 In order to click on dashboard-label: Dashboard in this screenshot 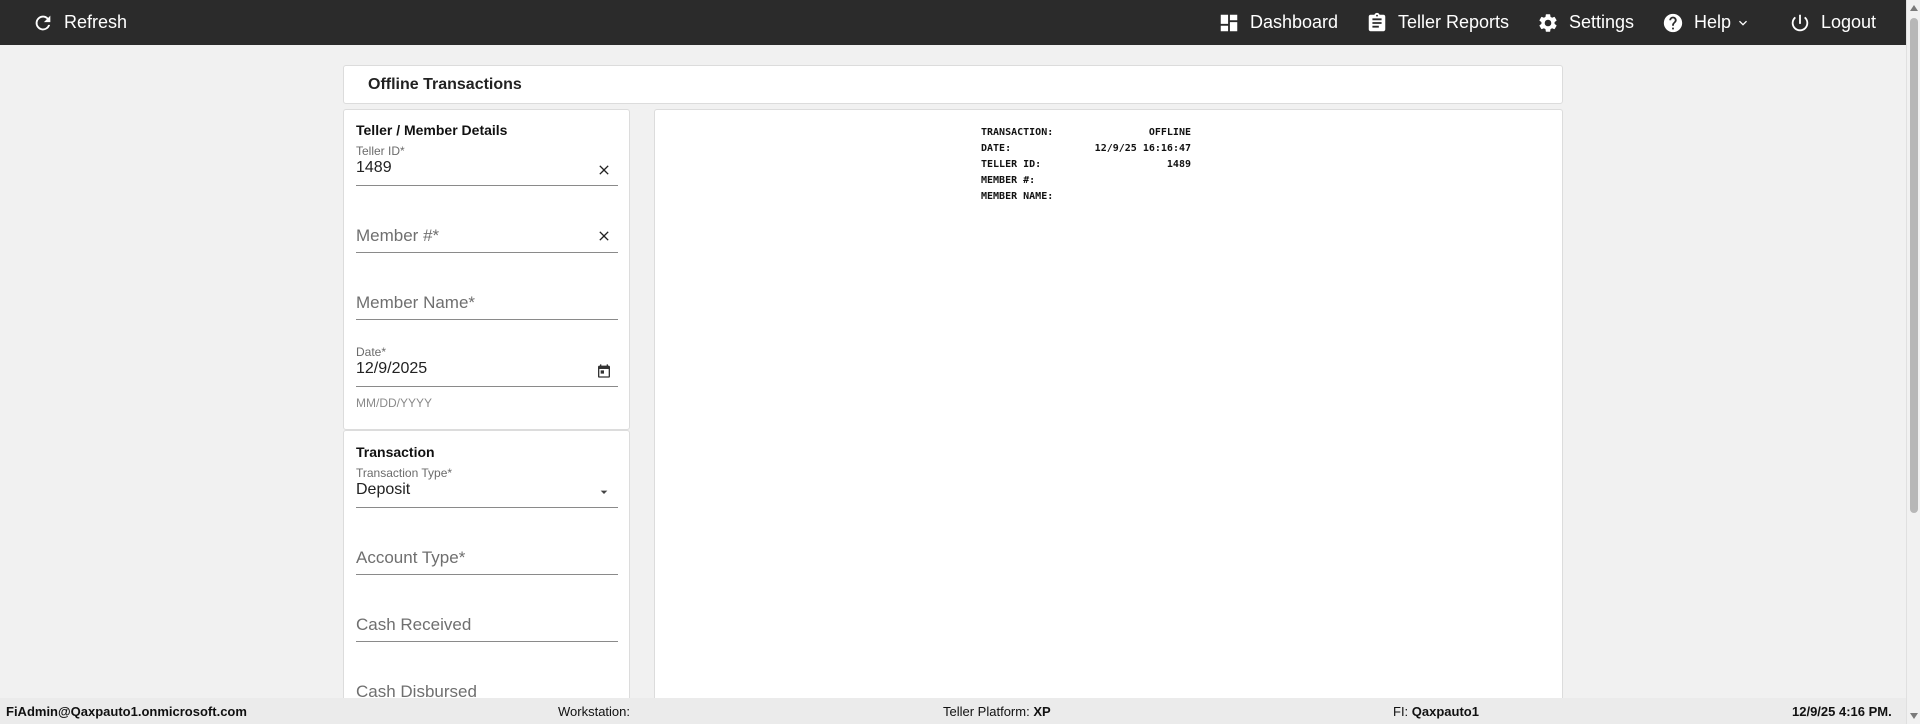, I will do `click(1294, 22)`.